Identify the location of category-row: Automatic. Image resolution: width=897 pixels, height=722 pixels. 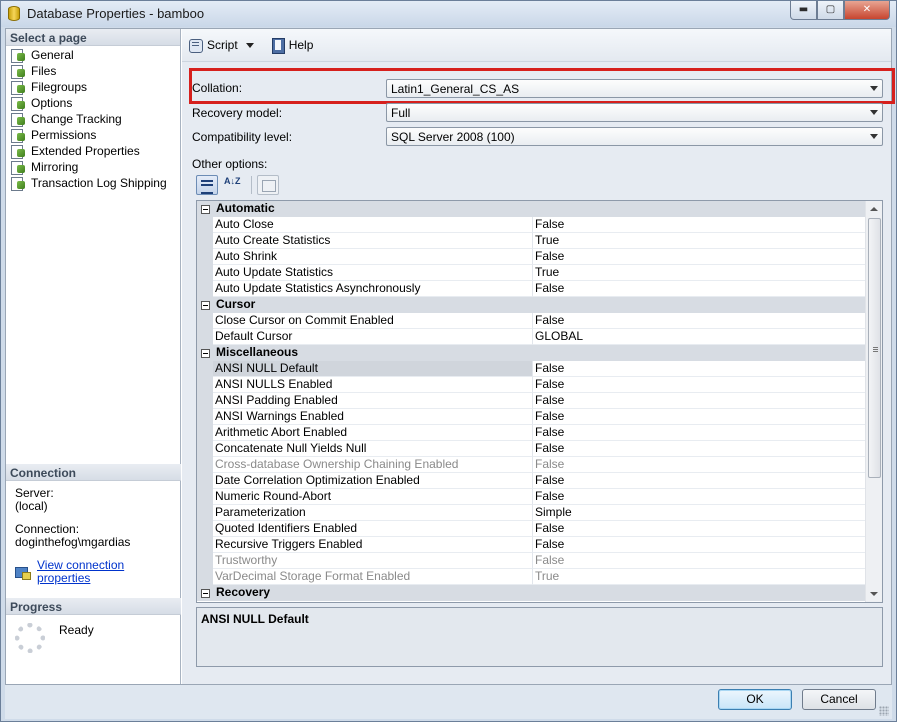
(539, 209).